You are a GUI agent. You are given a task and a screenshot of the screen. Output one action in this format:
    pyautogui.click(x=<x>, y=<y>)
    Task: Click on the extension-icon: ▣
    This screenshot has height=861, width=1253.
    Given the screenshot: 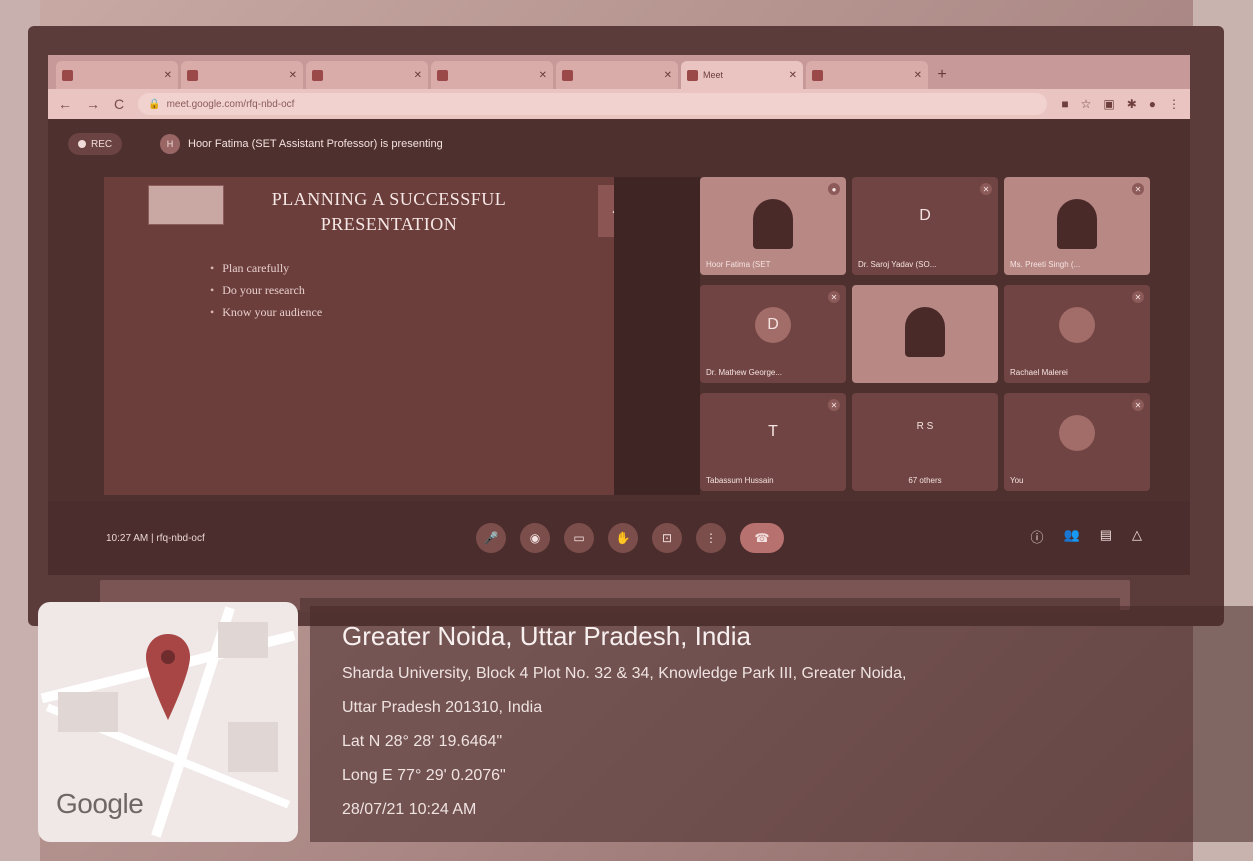 What is the action you would take?
    pyautogui.click(x=1108, y=104)
    